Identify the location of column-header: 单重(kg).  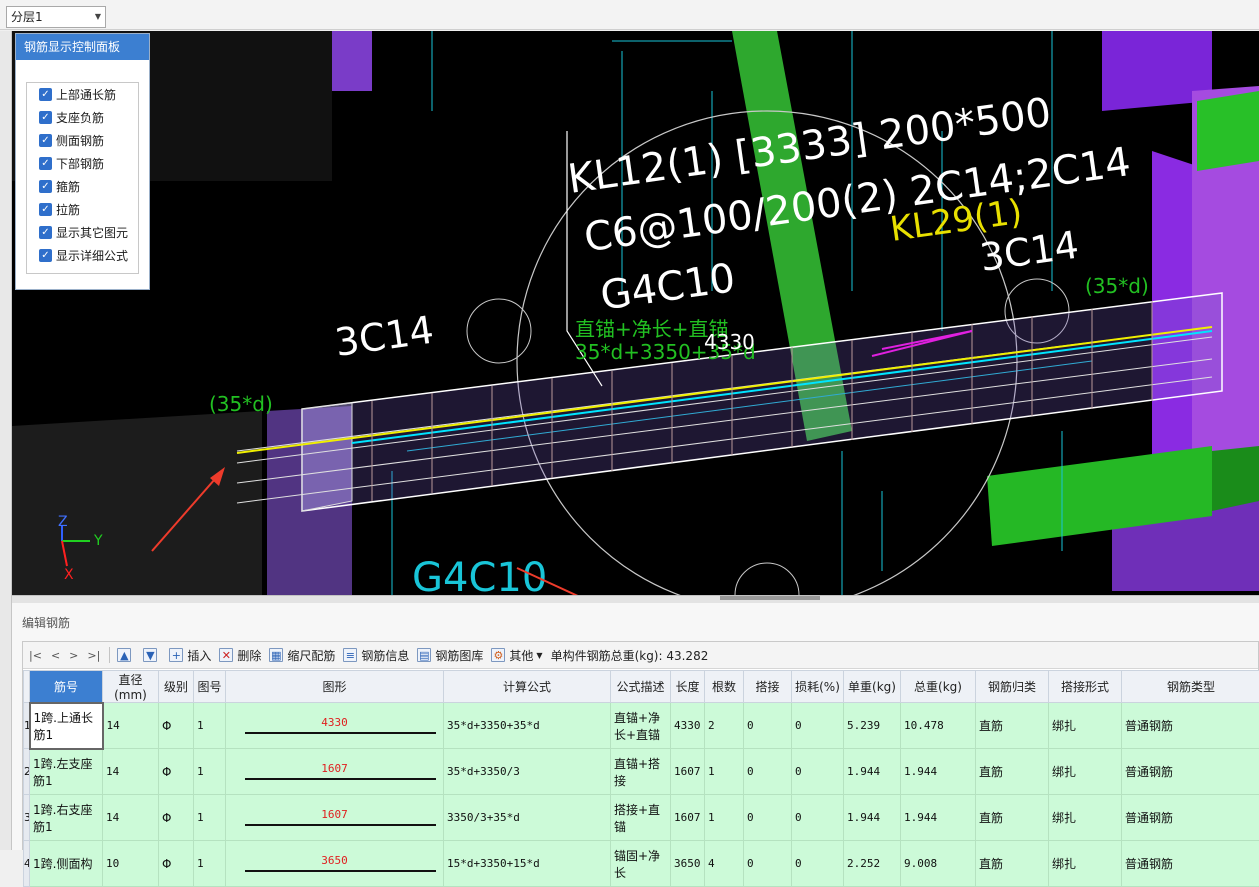
(872, 687).